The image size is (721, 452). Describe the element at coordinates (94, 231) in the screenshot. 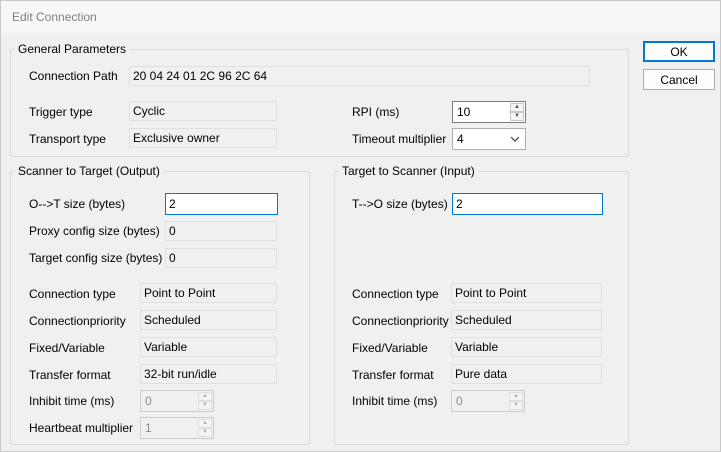

I see `proxy-config-size-label: Proxy config size (bytes)` at that location.